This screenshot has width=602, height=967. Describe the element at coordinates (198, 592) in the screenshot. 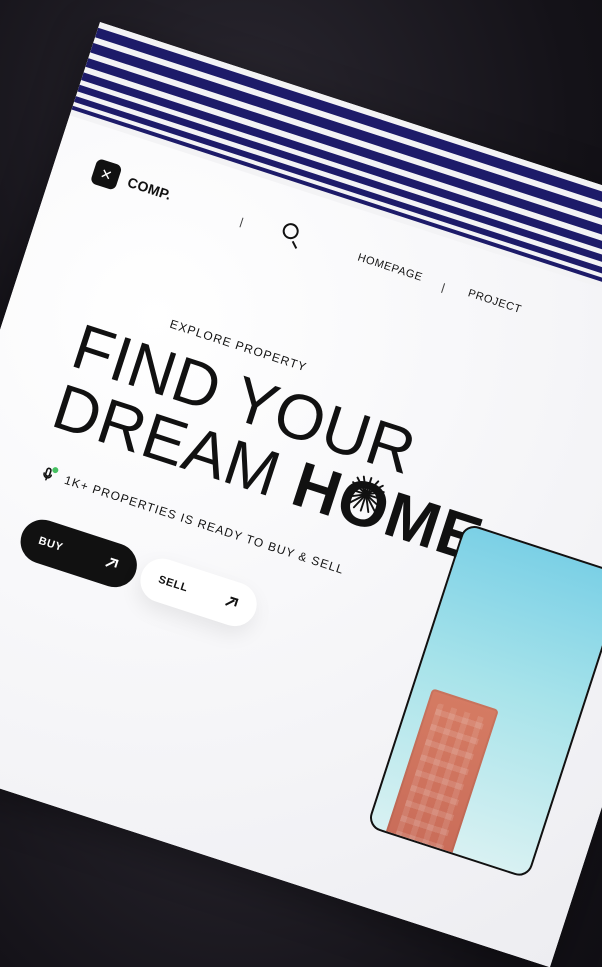

I see `sell-button: SELL` at that location.